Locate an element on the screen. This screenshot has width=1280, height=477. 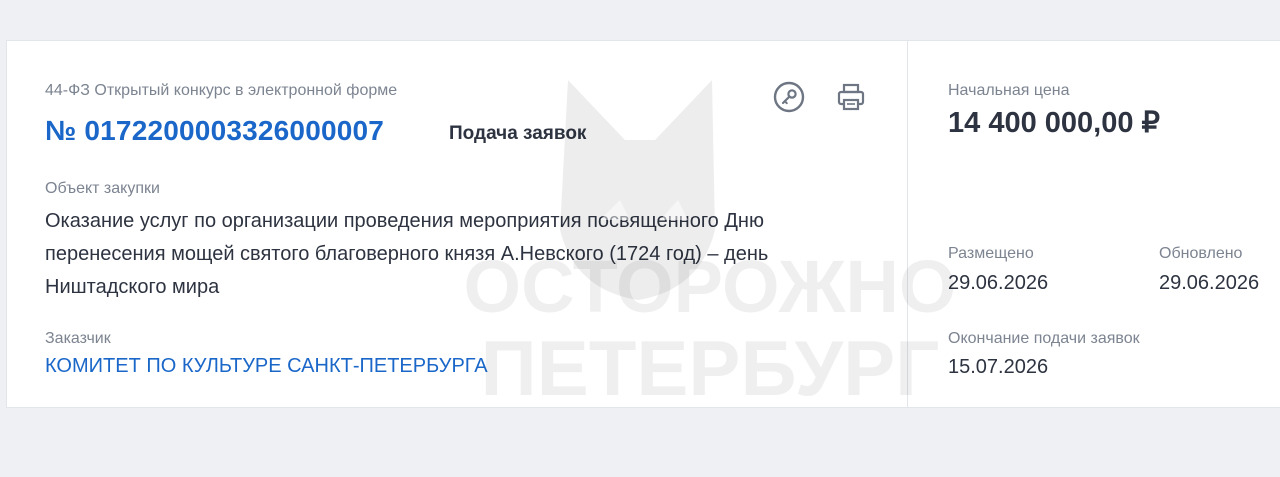
deadline-date: 15.07.2026 is located at coordinates (998, 367).